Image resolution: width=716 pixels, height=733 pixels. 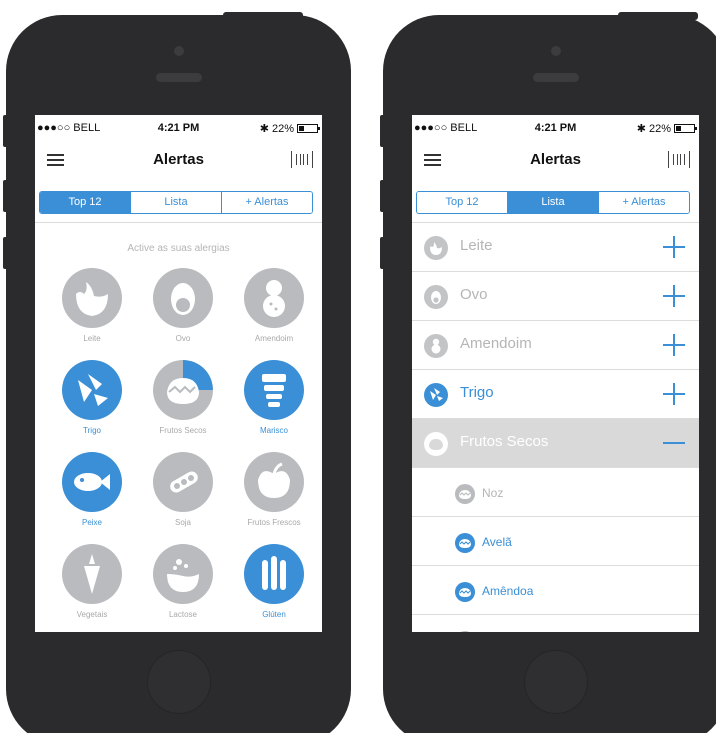 I want to click on allergen-label: Leite, so click(x=92, y=338).